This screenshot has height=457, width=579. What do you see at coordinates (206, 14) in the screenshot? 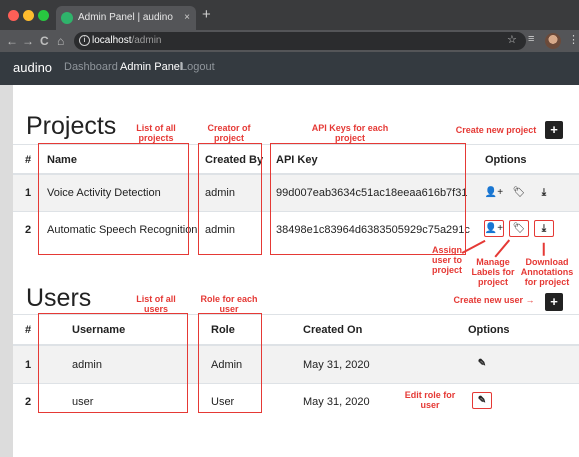
I see `new-tab-button: +` at bounding box center [206, 14].